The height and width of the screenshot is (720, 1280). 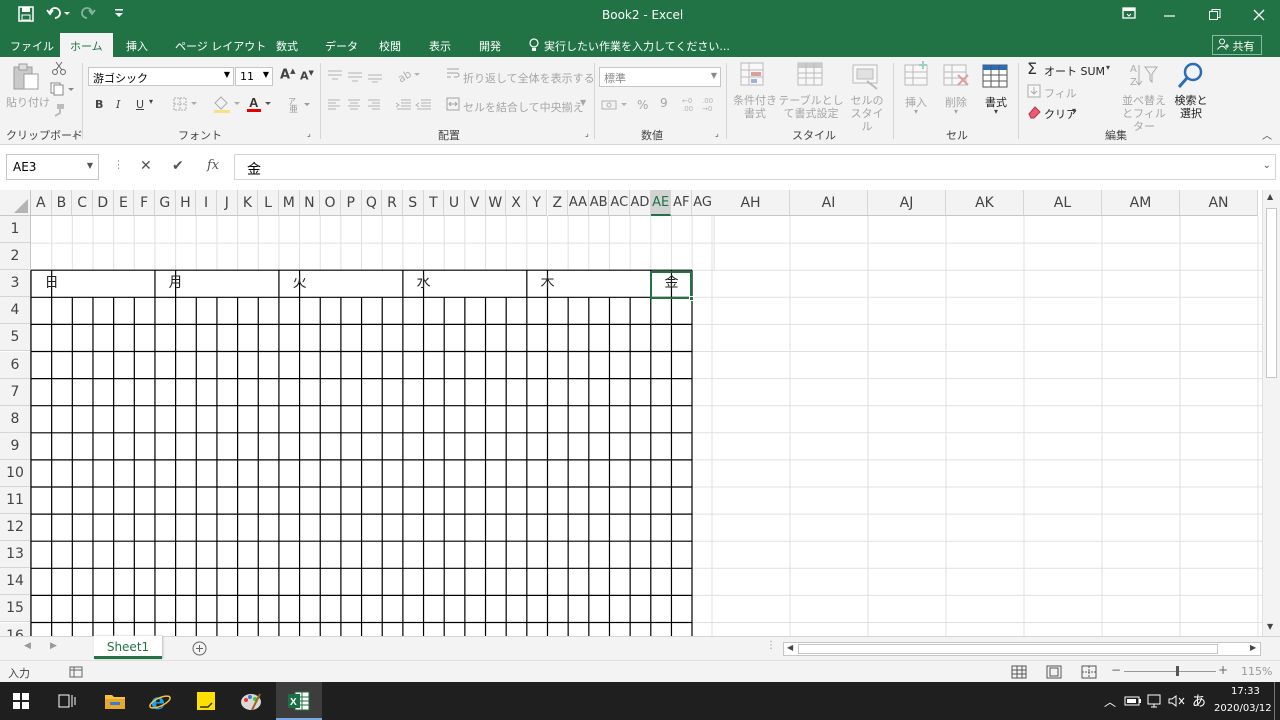 I want to click on clock-date: 2020/03/12, so click(x=1243, y=708).